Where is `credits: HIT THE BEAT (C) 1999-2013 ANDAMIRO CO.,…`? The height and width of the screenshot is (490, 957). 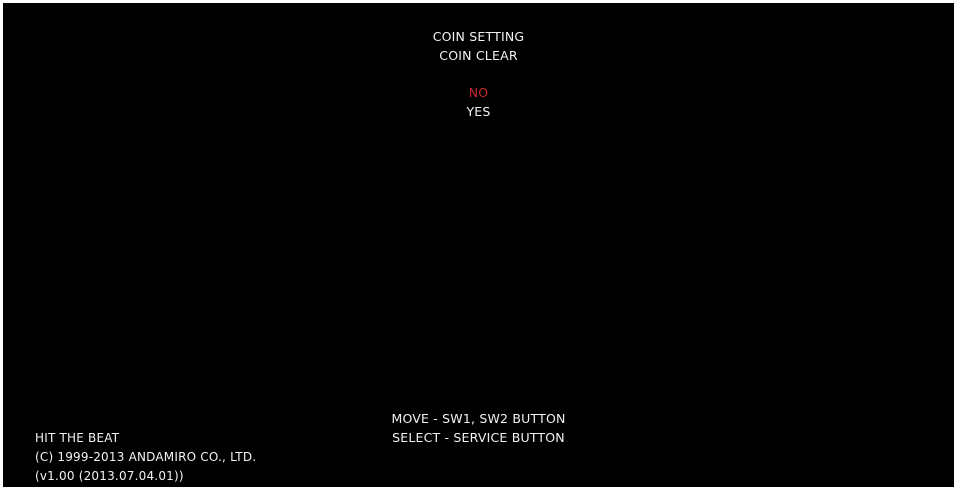
credits: HIT THE BEAT (C) 1999-2013 ANDAMIRO CO.,… is located at coordinates (145, 457).